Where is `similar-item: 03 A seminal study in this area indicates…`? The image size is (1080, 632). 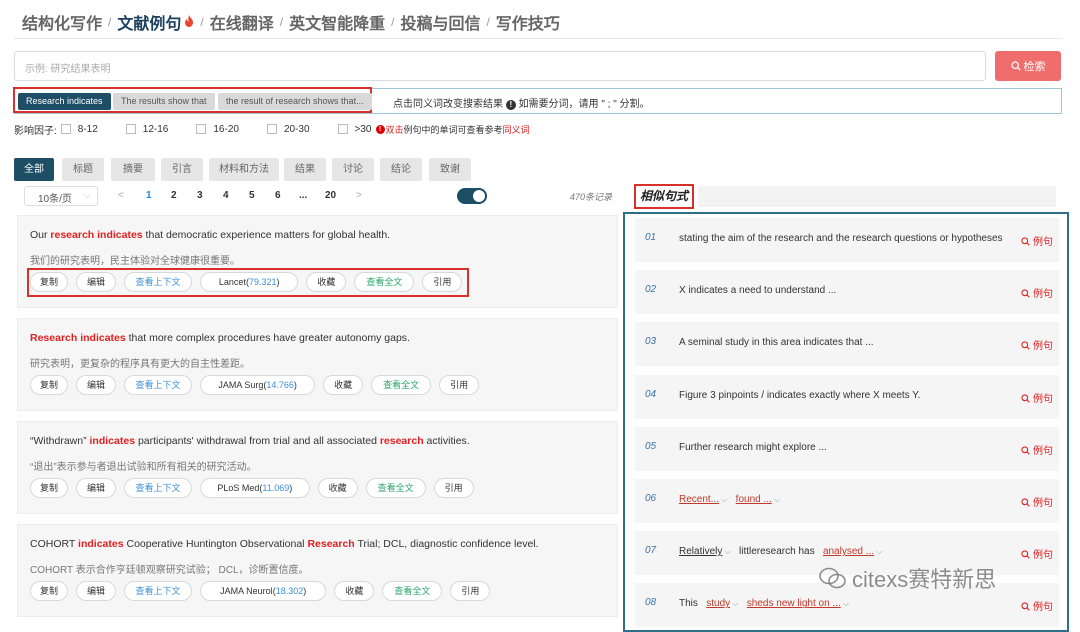 similar-item: 03 A seminal study in this area indicates… is located at coordinates (847, 344).